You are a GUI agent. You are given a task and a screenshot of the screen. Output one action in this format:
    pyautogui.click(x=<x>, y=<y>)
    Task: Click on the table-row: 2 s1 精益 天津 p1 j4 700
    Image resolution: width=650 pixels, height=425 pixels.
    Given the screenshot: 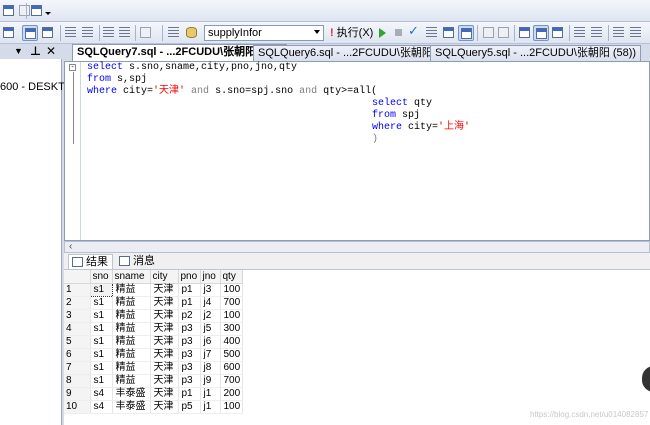 What is the action you would take?
    pyautogui.click(x=153, y=303)
    